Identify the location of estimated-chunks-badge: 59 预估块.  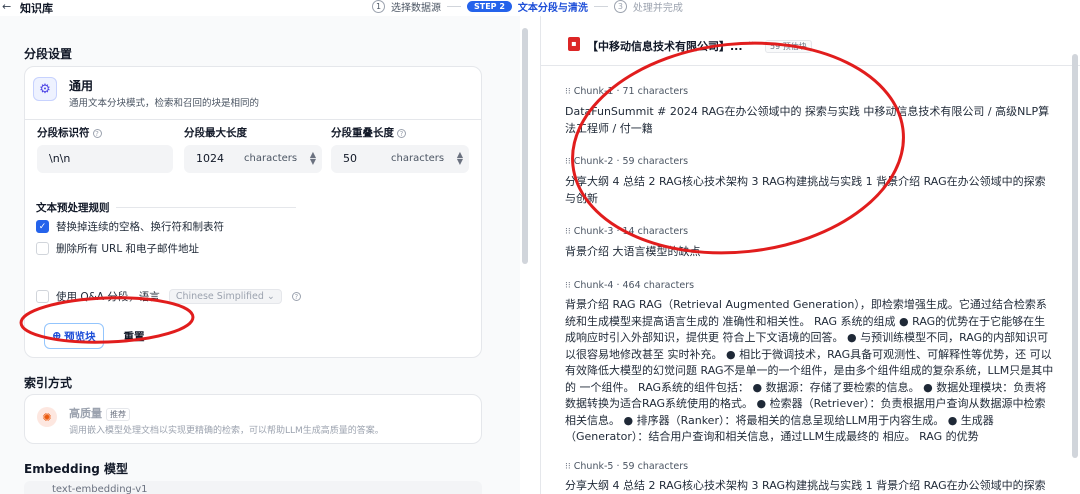
(788, 46).